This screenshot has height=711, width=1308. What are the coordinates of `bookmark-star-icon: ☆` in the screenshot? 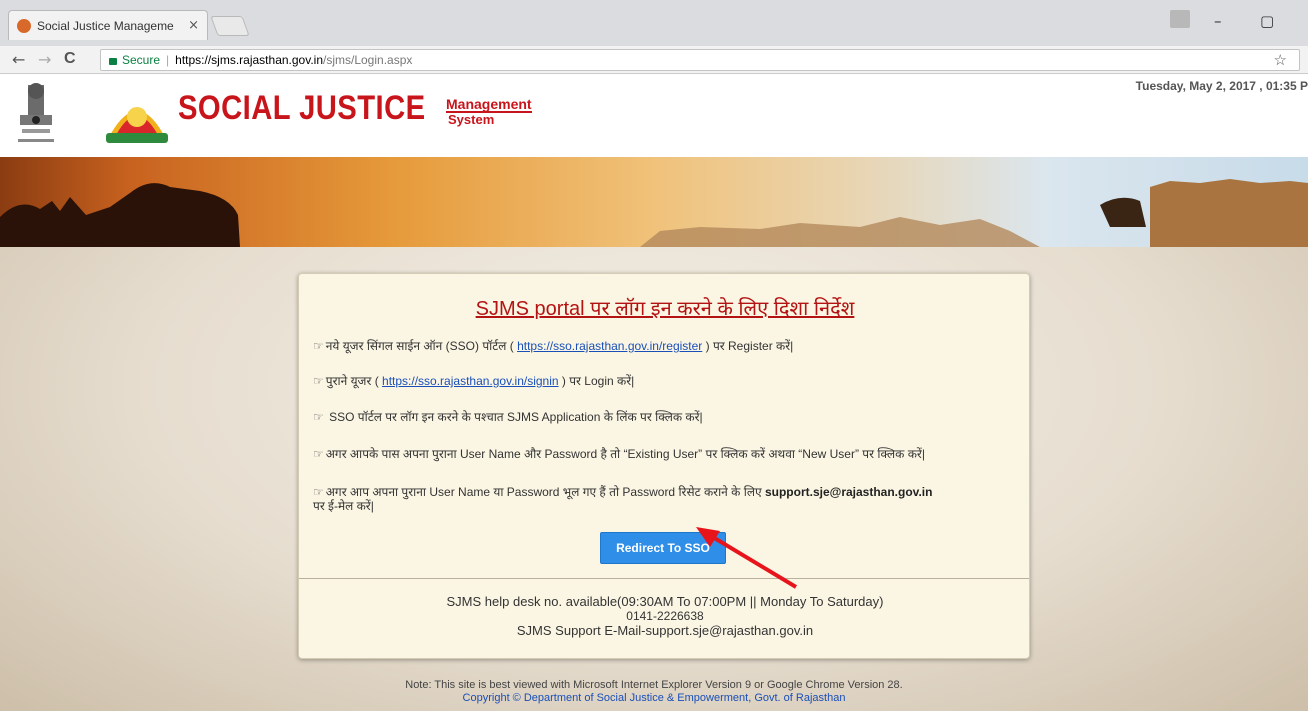 It's located at (1280, 60).